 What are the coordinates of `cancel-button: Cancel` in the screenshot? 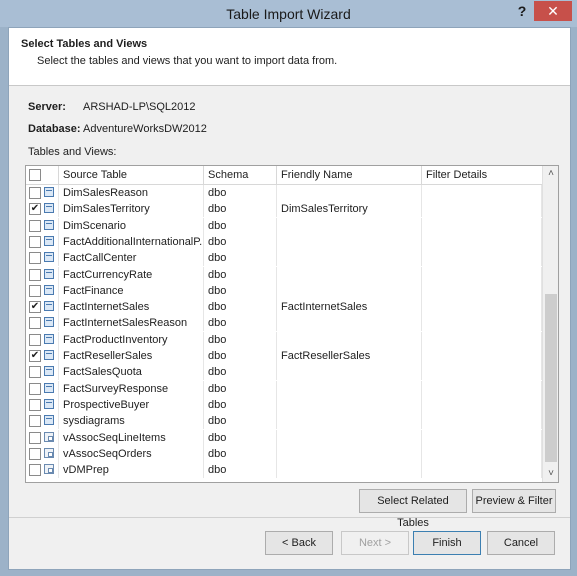 It's located at (521, 543).